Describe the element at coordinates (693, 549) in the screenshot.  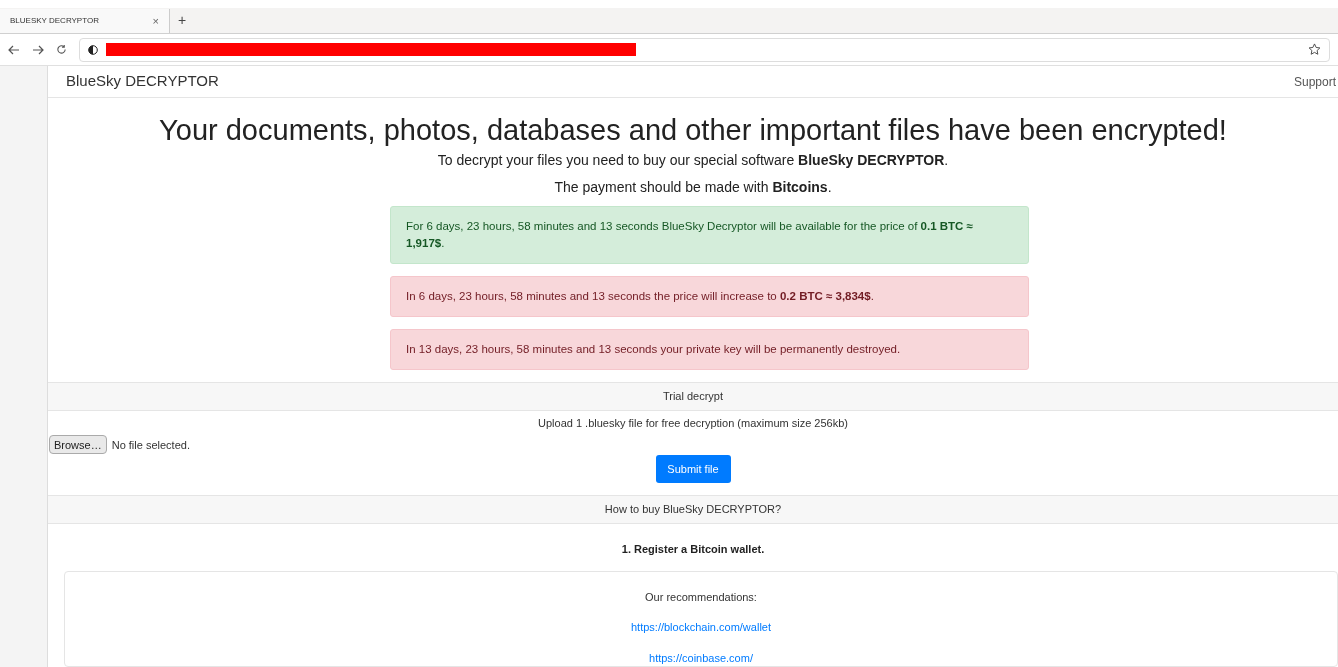
I see `step-heading: 1. Register a Bitcoin wallet.` at that location.